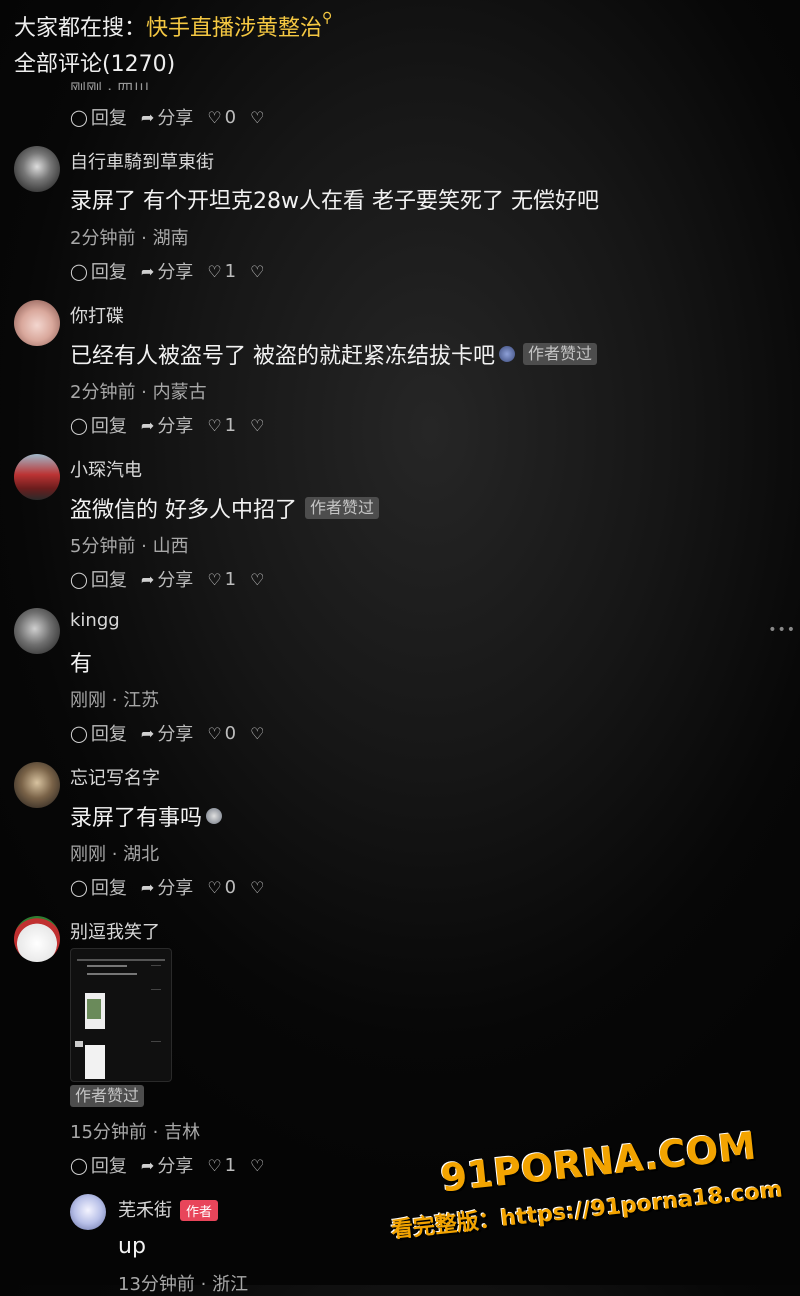 This screenshot has height=1296, width=800. I want to click on reply-username-row: 芜禾街 作者, so click(168, 1209).